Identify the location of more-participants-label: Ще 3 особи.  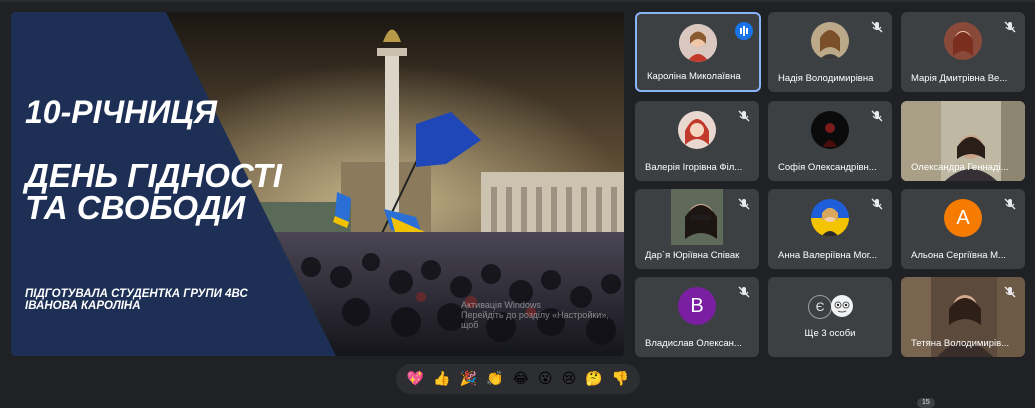
(830, 333).